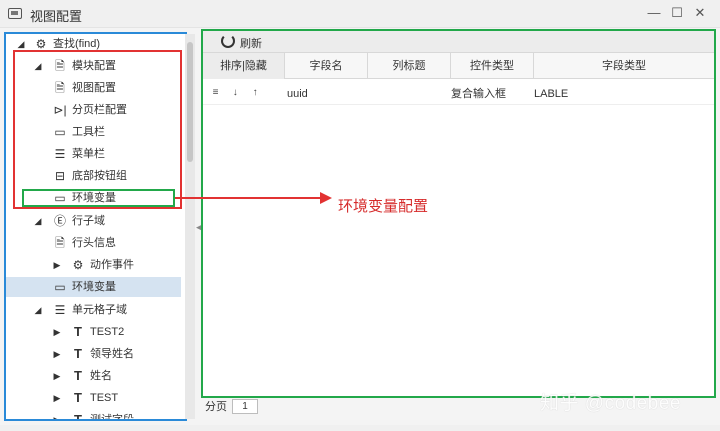  Describe the element at coordinates (107, 332) in the screenshot. I see `tree-item-label: TEST2` at that location.